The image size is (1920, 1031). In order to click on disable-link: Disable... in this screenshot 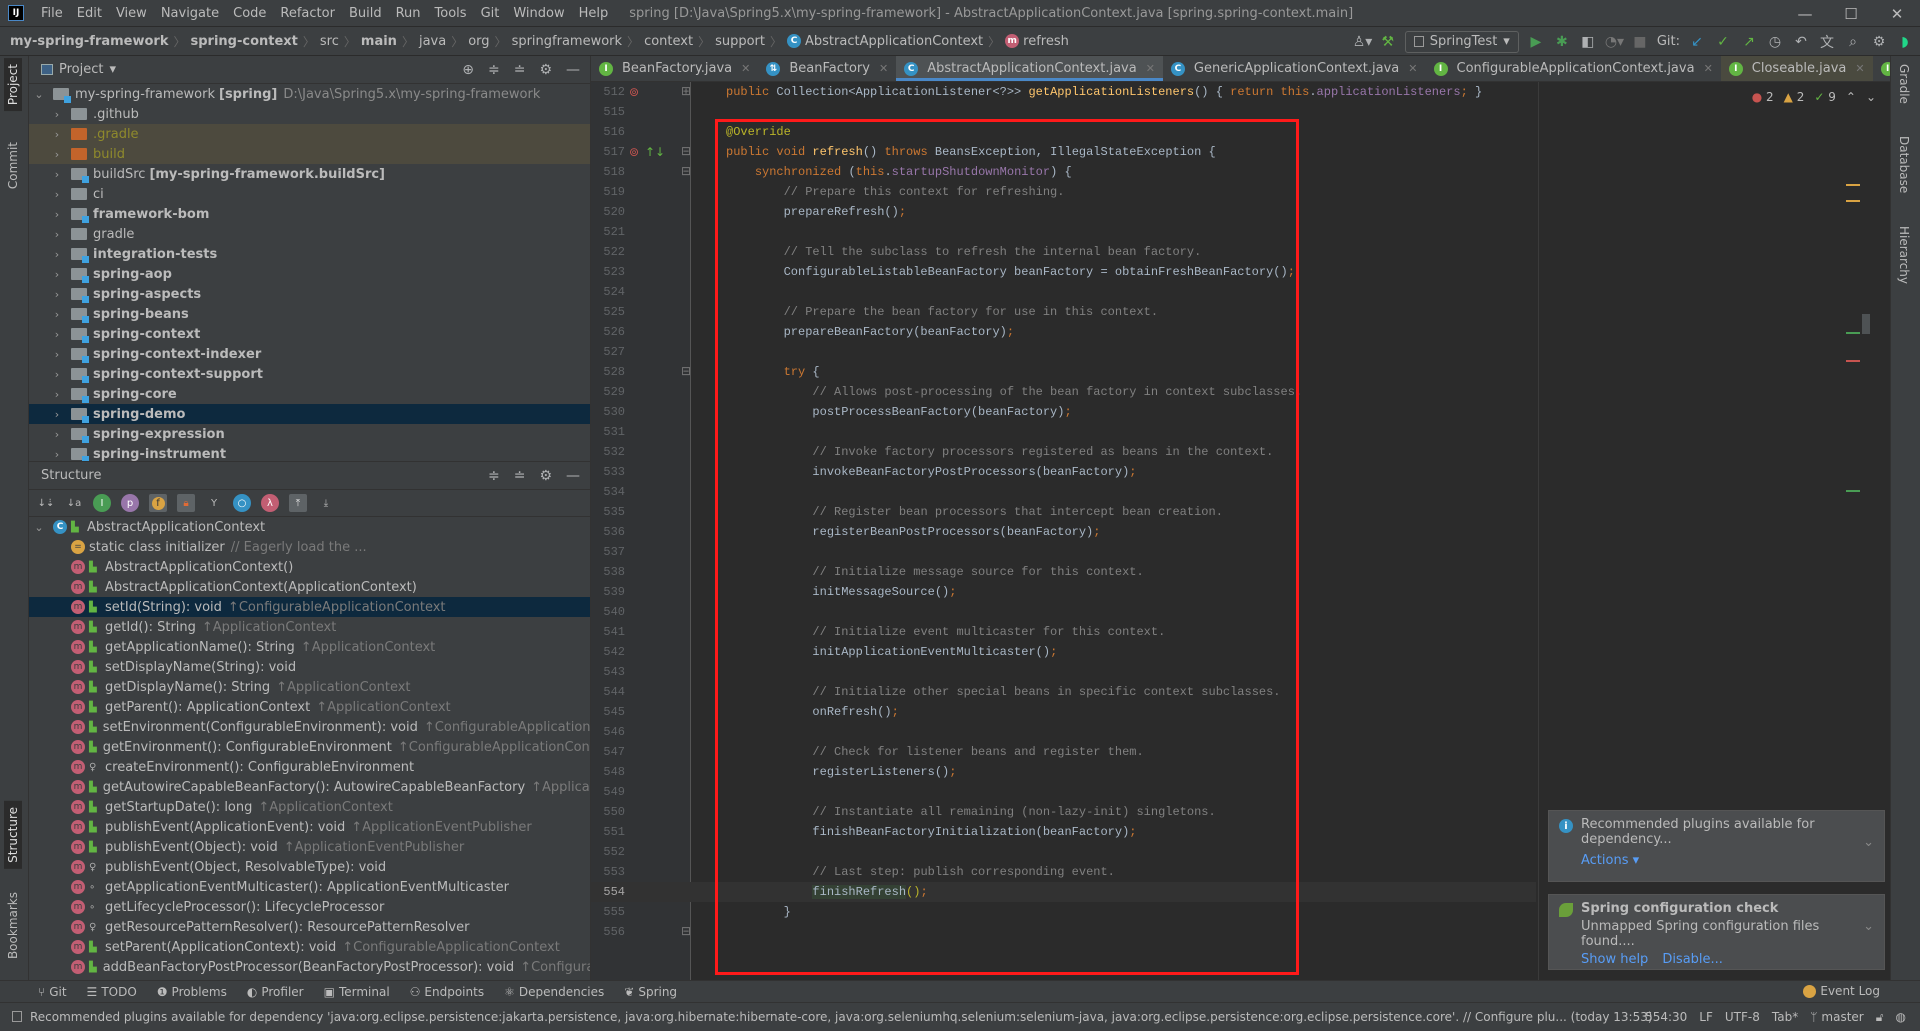, I will do `click(1692, 959)`.